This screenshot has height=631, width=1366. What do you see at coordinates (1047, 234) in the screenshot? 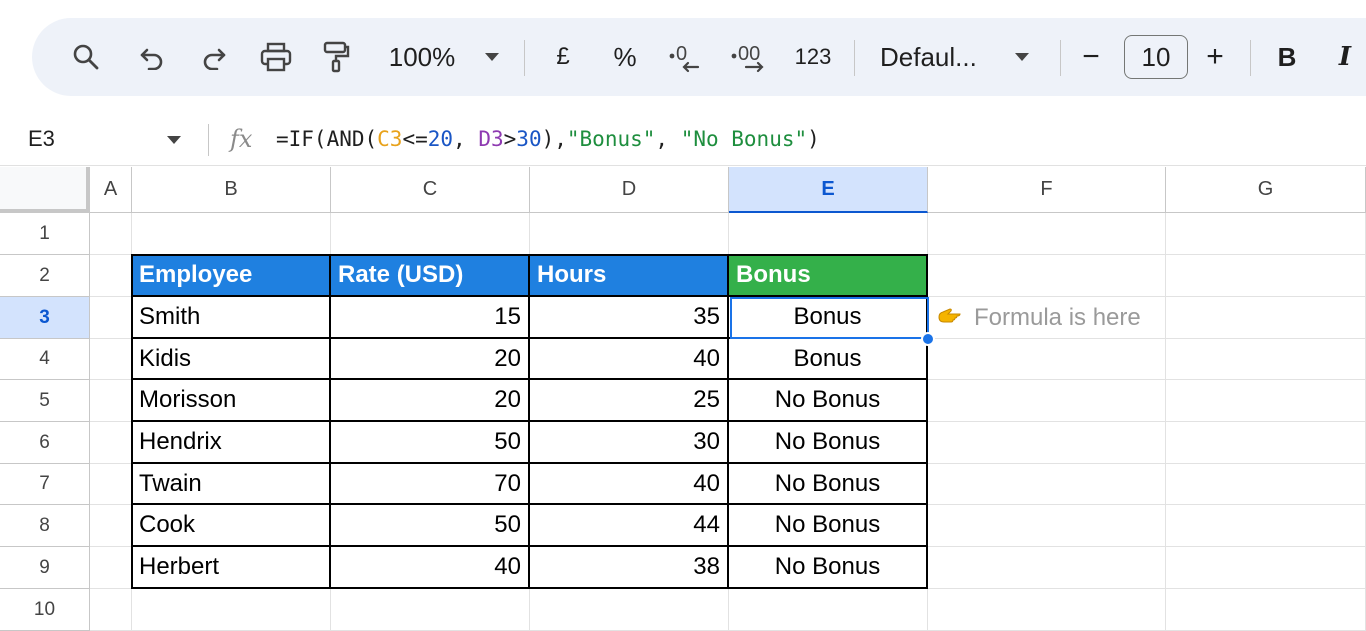
I see `cell-f1` at bounding box center [1047, 234].